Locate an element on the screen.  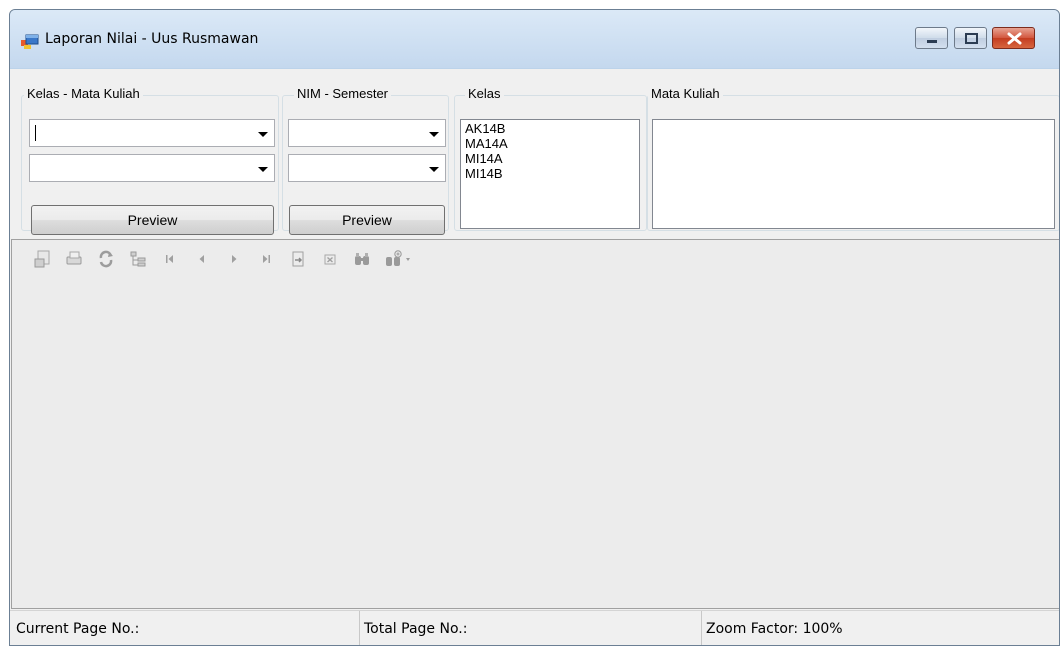
kelas-listbox: AK14B MA14A MI14A MI14B is located at coordinates (550, 174).